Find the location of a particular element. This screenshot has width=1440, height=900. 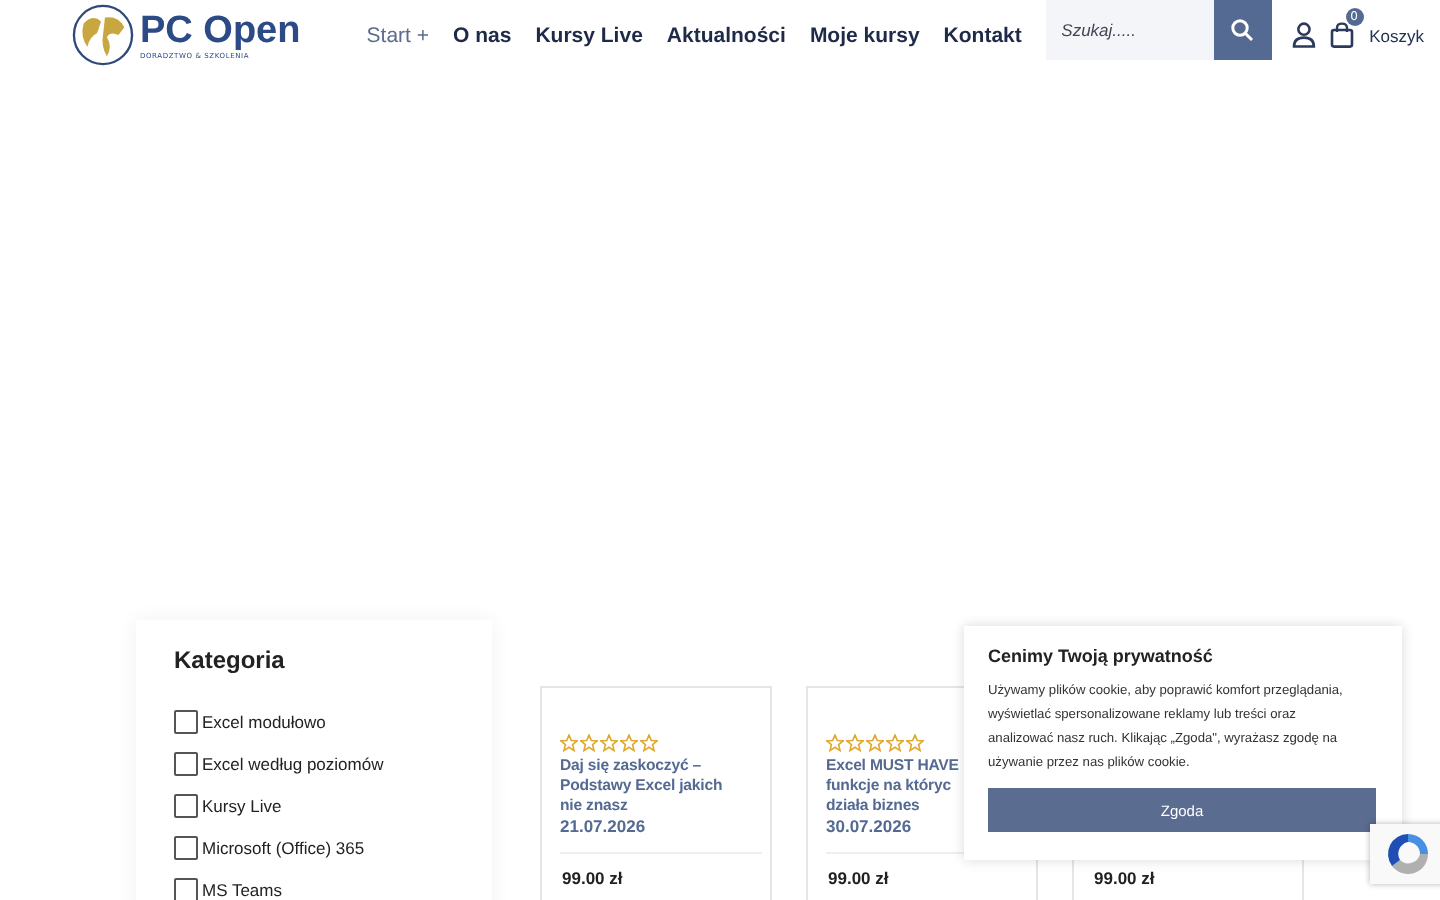

recaptcha-badge is located at coordinates (1405, 854).